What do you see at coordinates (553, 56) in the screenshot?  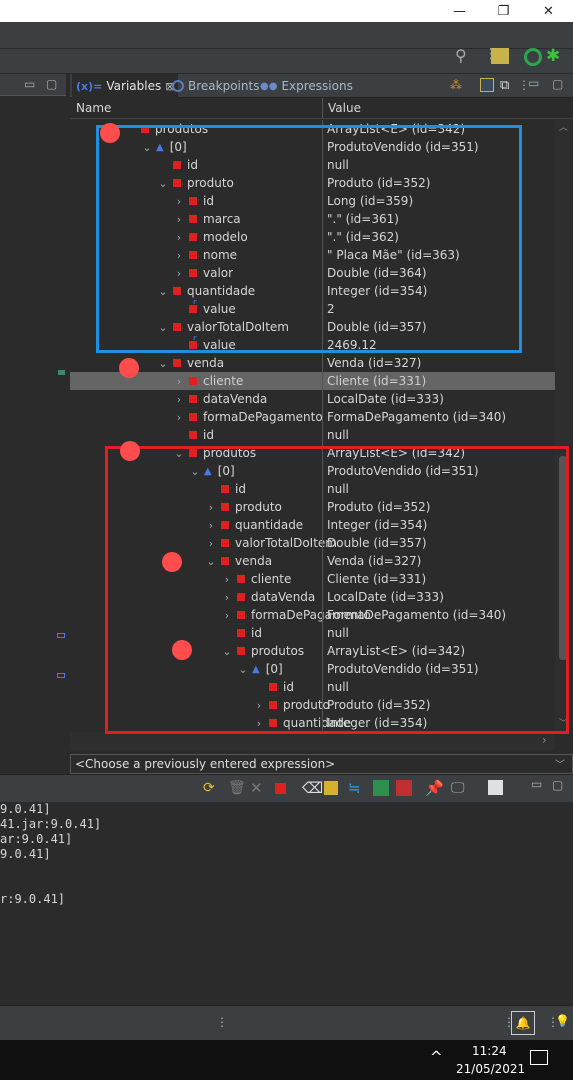 I see `bug-icon: ✱` at bounding box center [553, 56].